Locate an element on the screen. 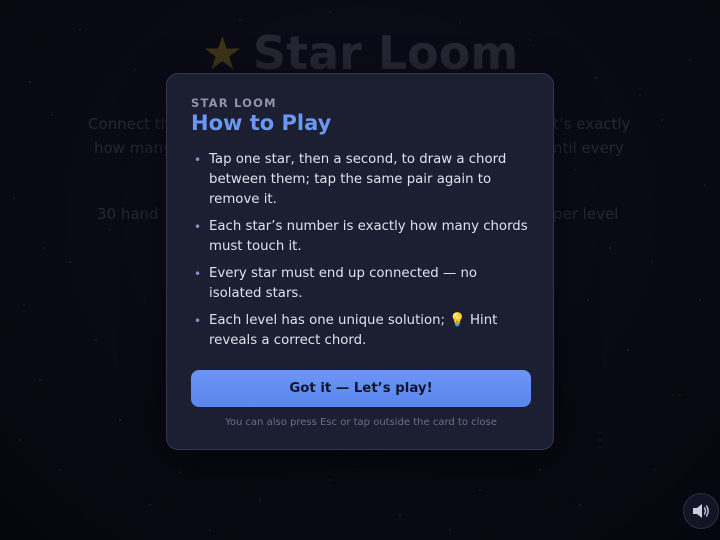 This screenshot has width=720, height=540. speaker-icon is located at coordinates (701, 511).